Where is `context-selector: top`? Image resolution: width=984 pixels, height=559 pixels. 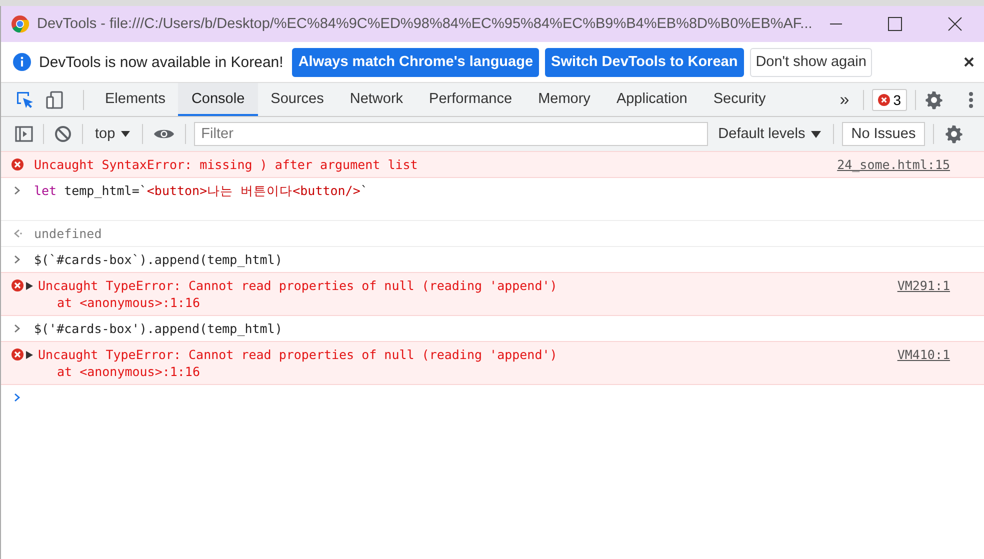 context-selector: top is located at coordinates (112, 134).